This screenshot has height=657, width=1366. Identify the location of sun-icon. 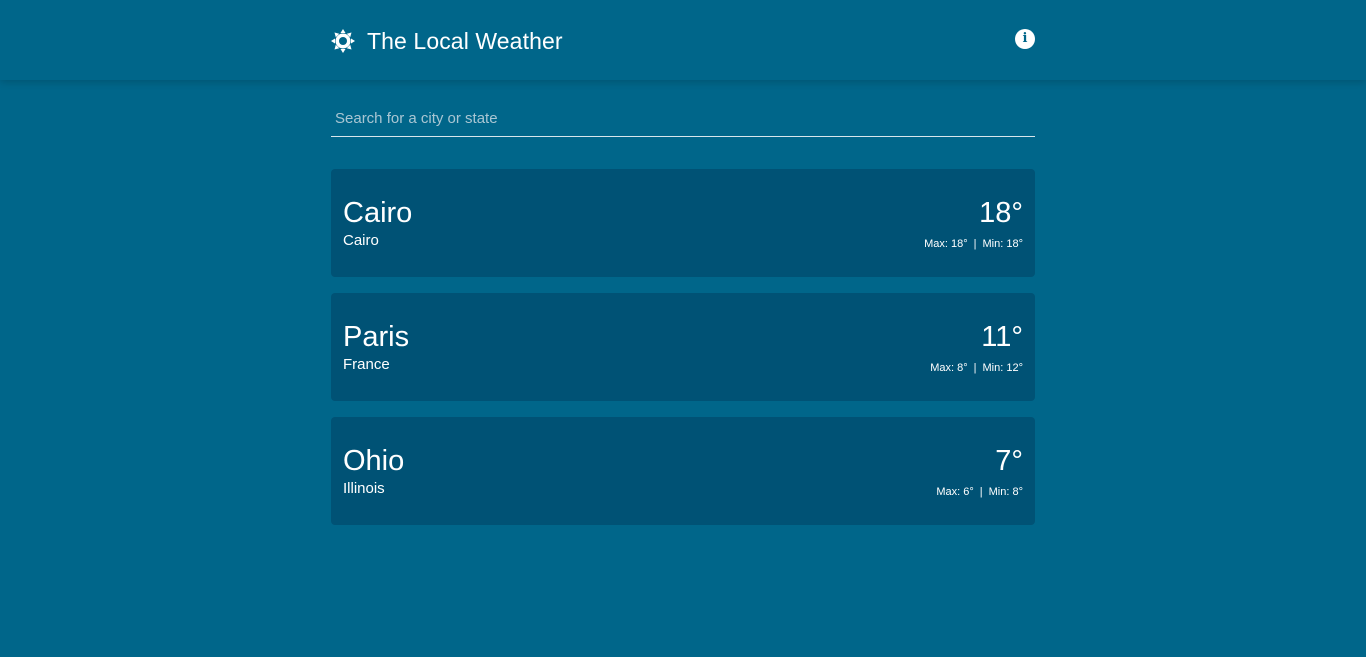
(343, 41).